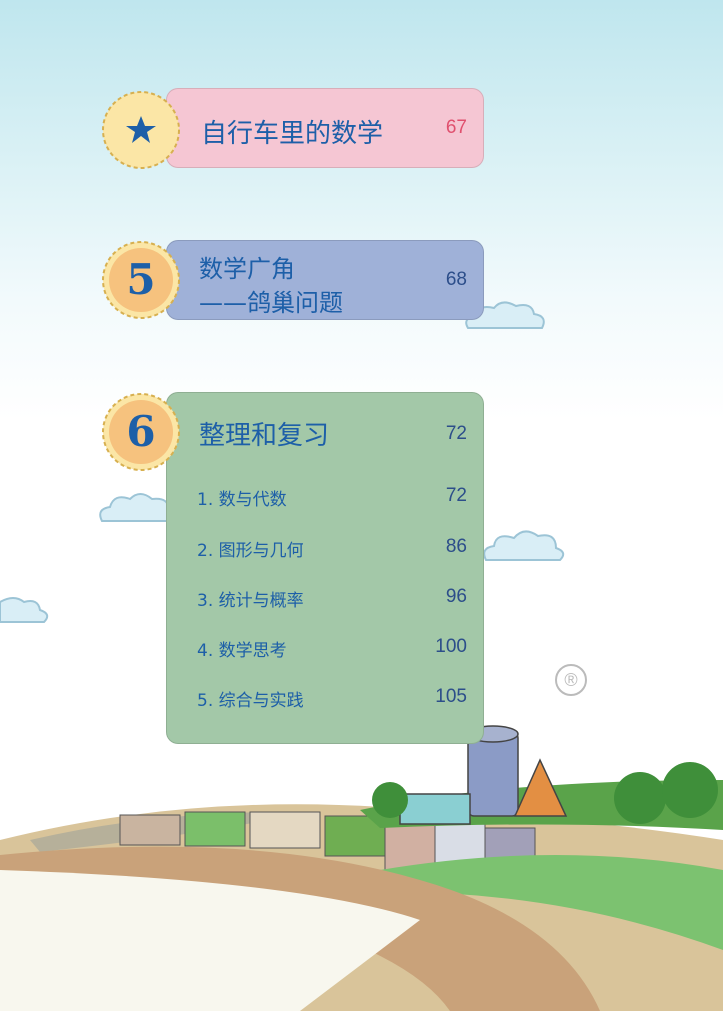 The width and height of the screenshot is (723, 1011). I want to click on section-badge: 5, so click(141, 280).